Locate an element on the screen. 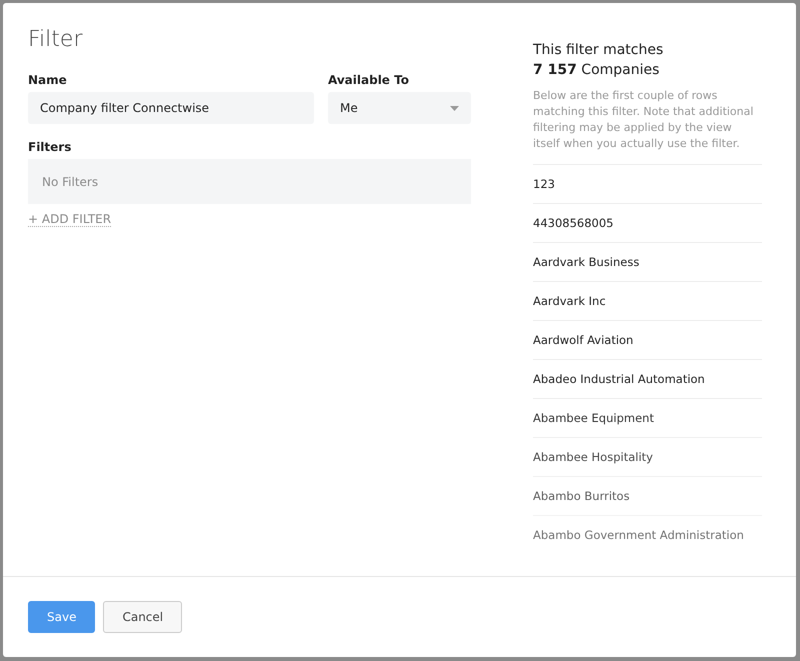 Image resolution: width=800 pixels, height=661 pixels. preview-row: Aardwolf Aviation is located at coordinates (647, 339).